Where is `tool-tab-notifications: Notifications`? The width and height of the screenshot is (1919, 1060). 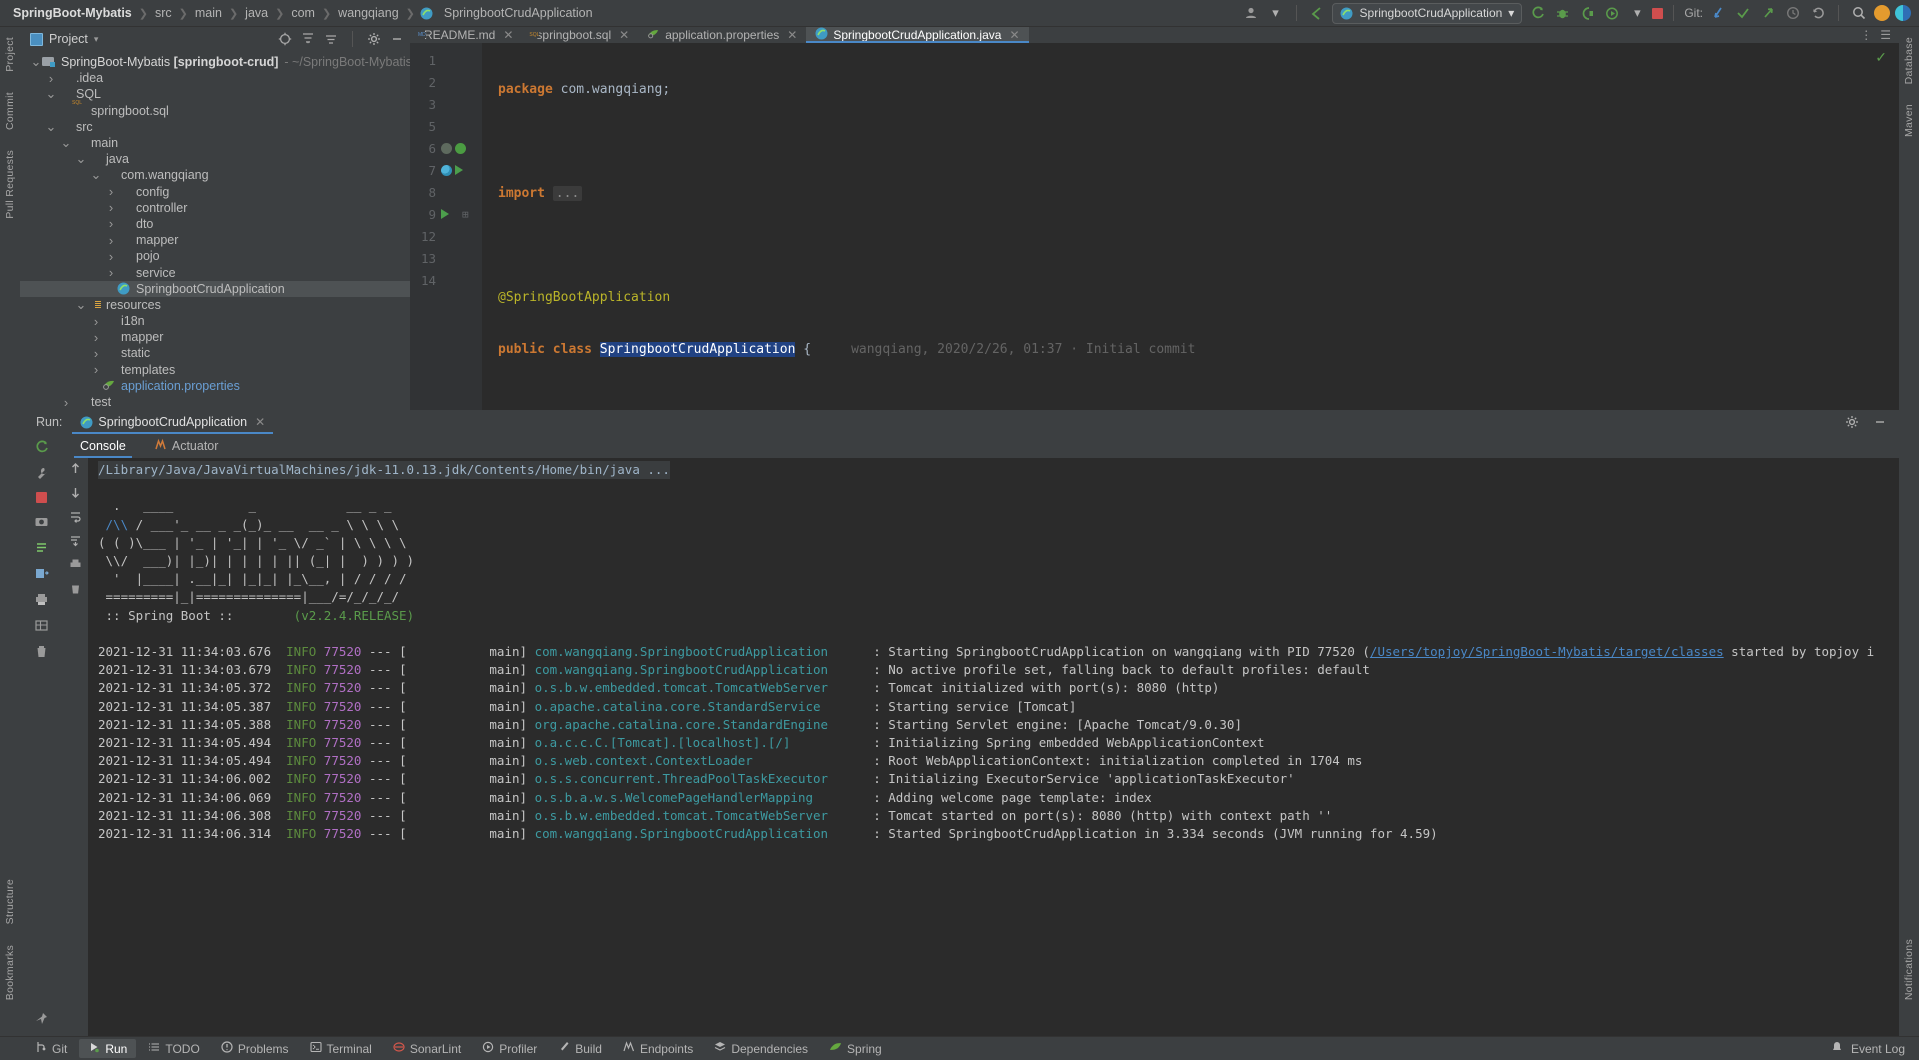
tool-tab-notifications: Notifications is located at coordinates (1909, 969).